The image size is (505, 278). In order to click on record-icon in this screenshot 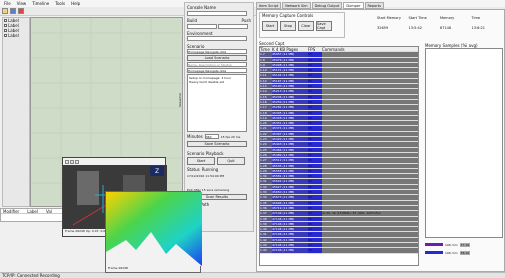, I will do `click(21, 11)`.